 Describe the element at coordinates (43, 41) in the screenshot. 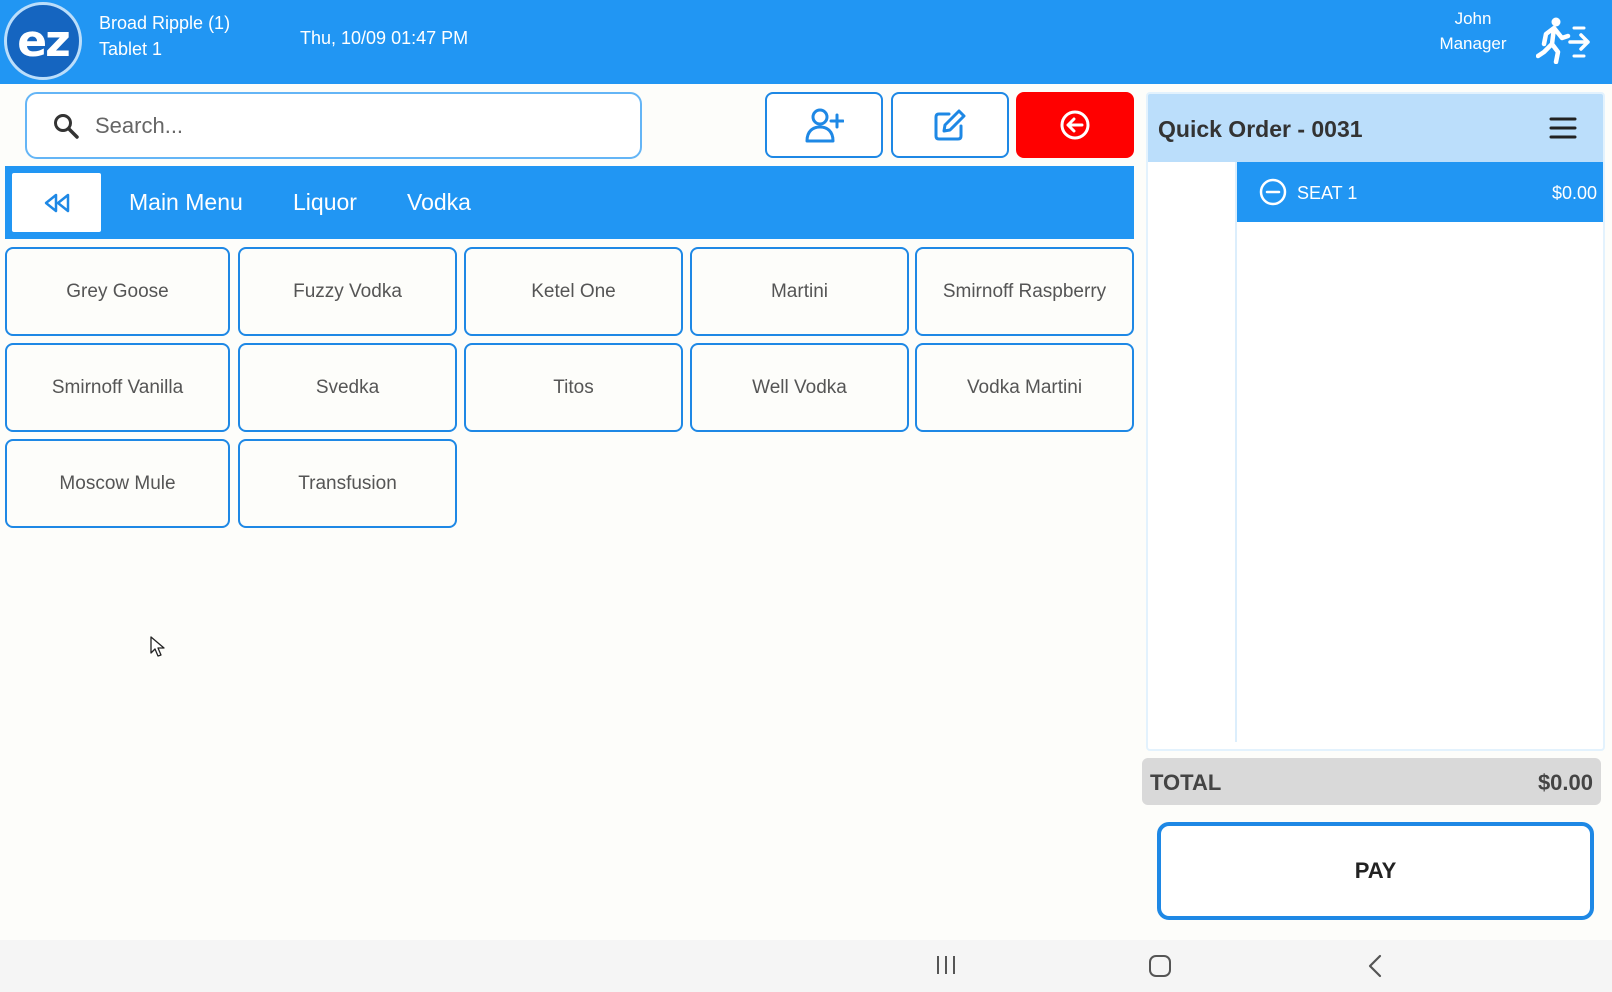

I see `ez-logo: ez` at that location.